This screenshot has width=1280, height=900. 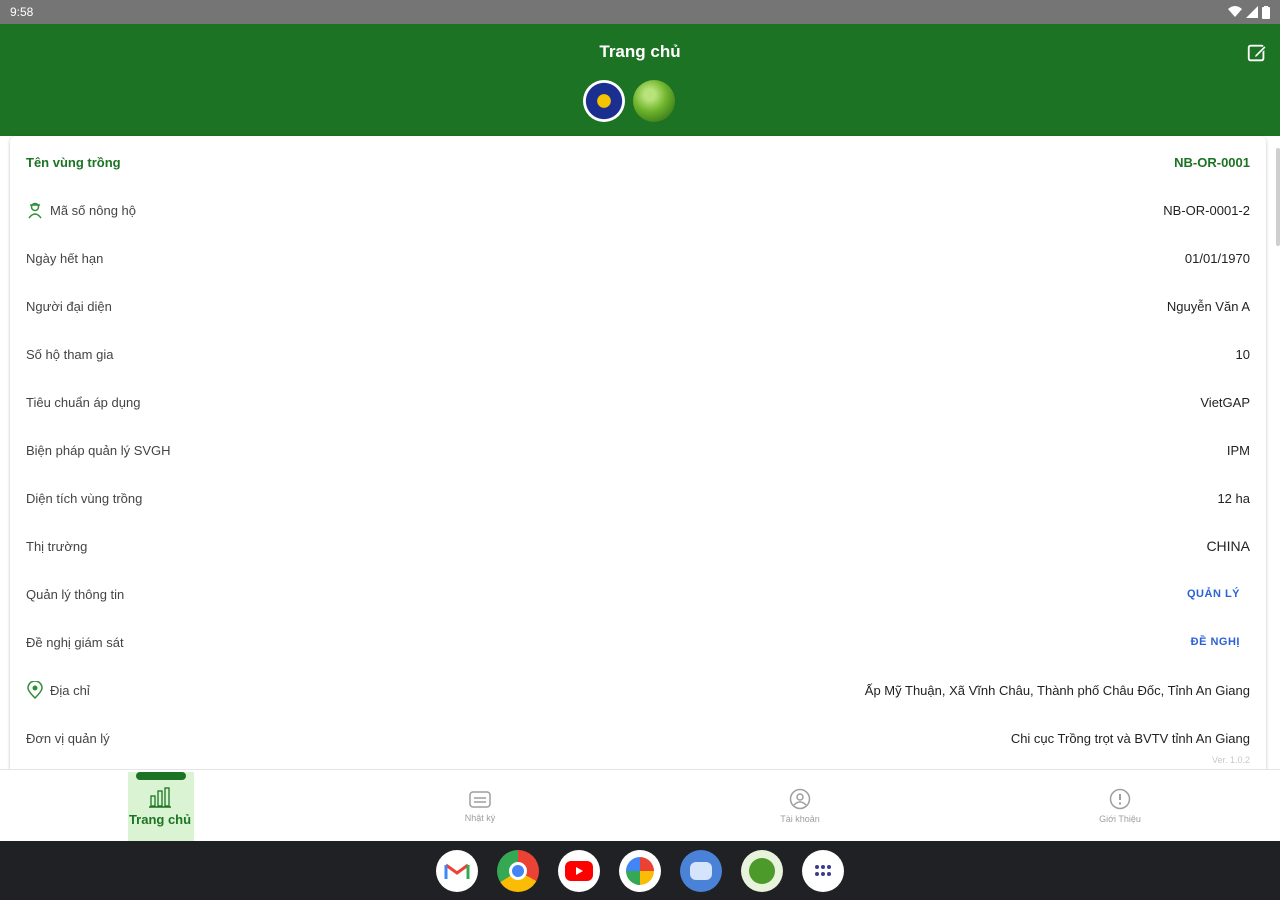 What do you see at coordinates (654, 101) in the screenshot?
I see `app-logo` at bounding box center [654, 101].